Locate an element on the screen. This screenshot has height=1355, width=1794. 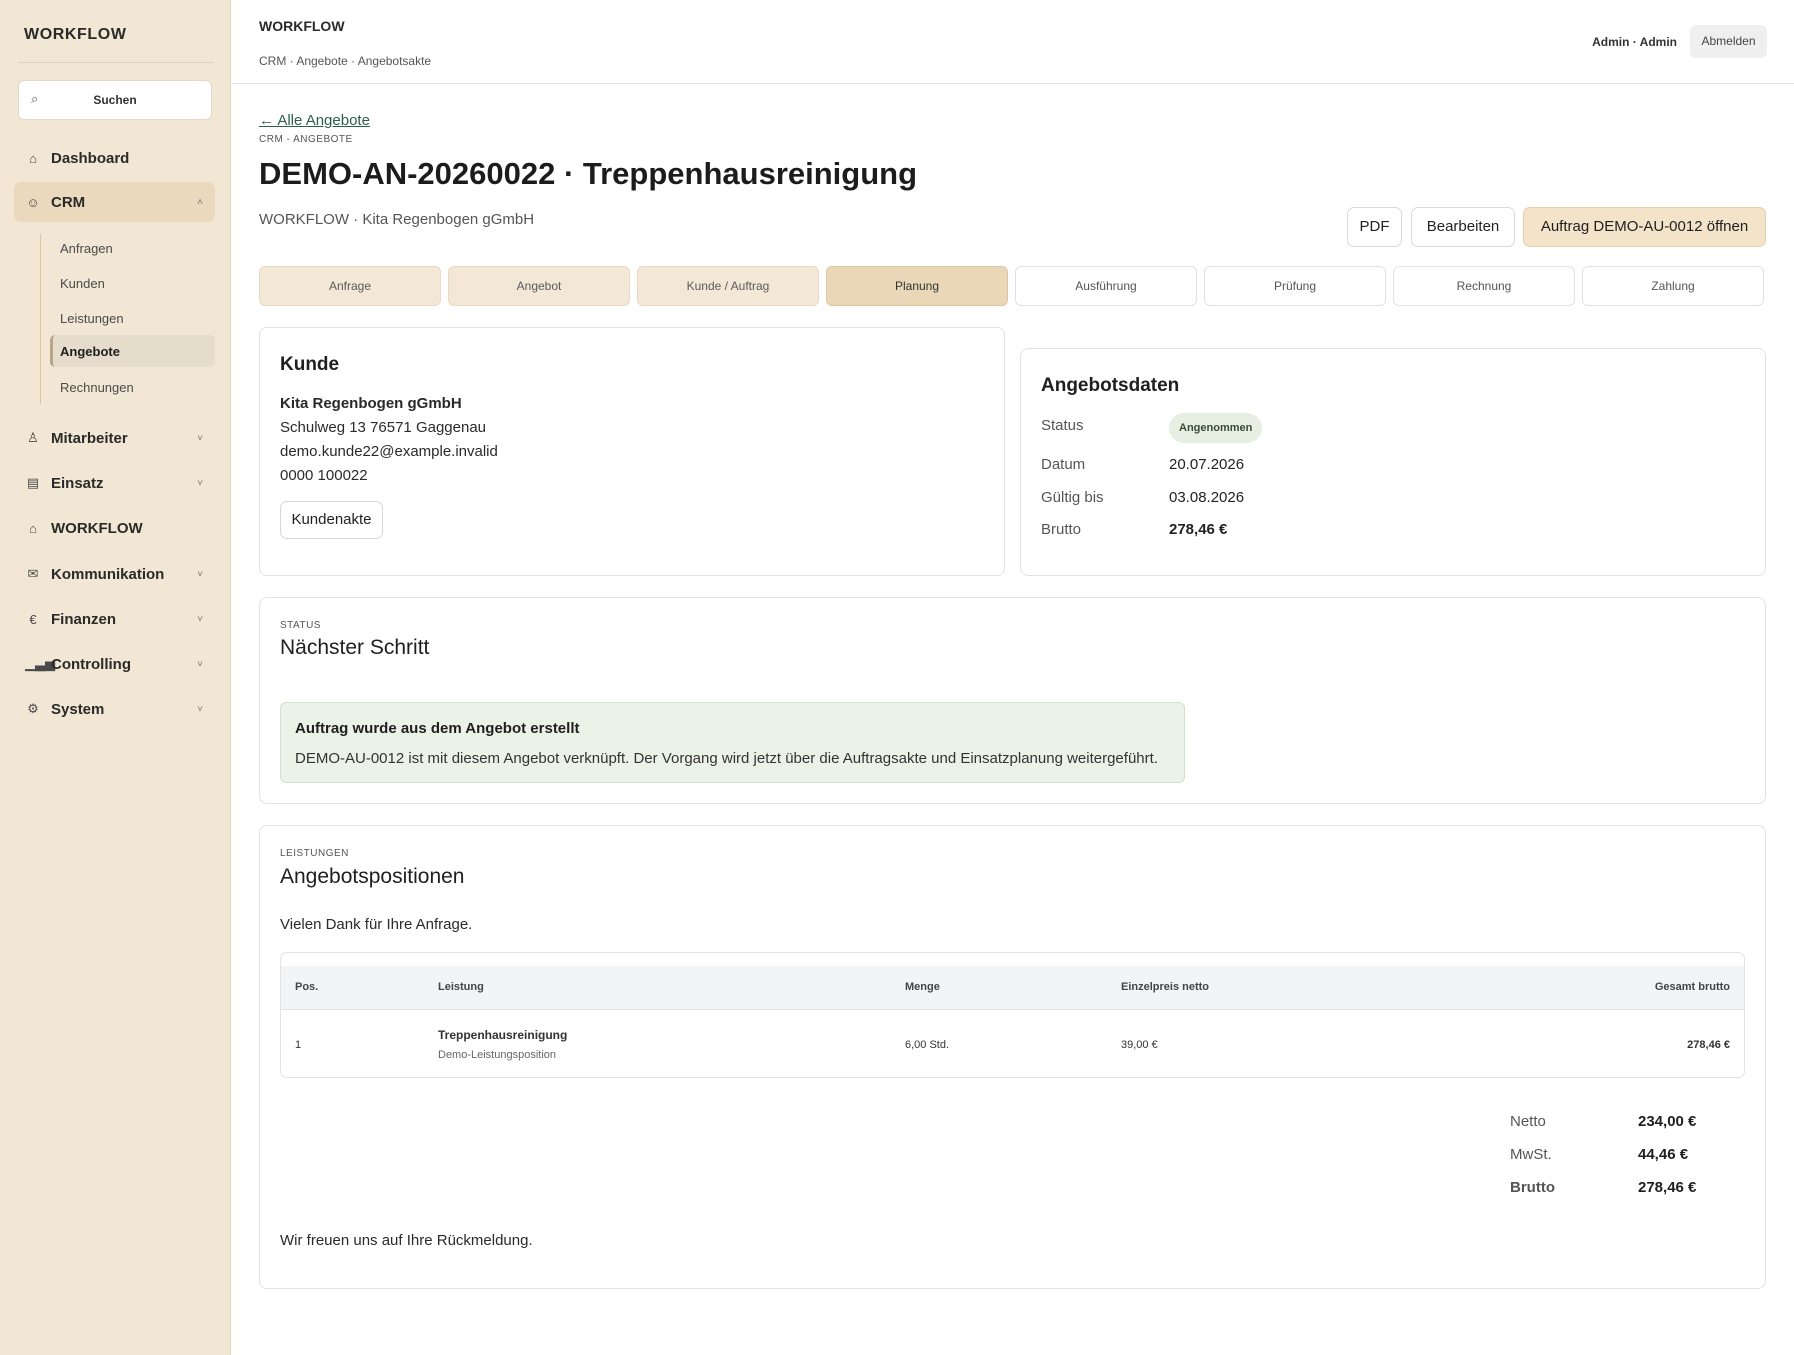
page-eyebrow: CRM - ANGEBOTE is located at coordinates (306, 139).